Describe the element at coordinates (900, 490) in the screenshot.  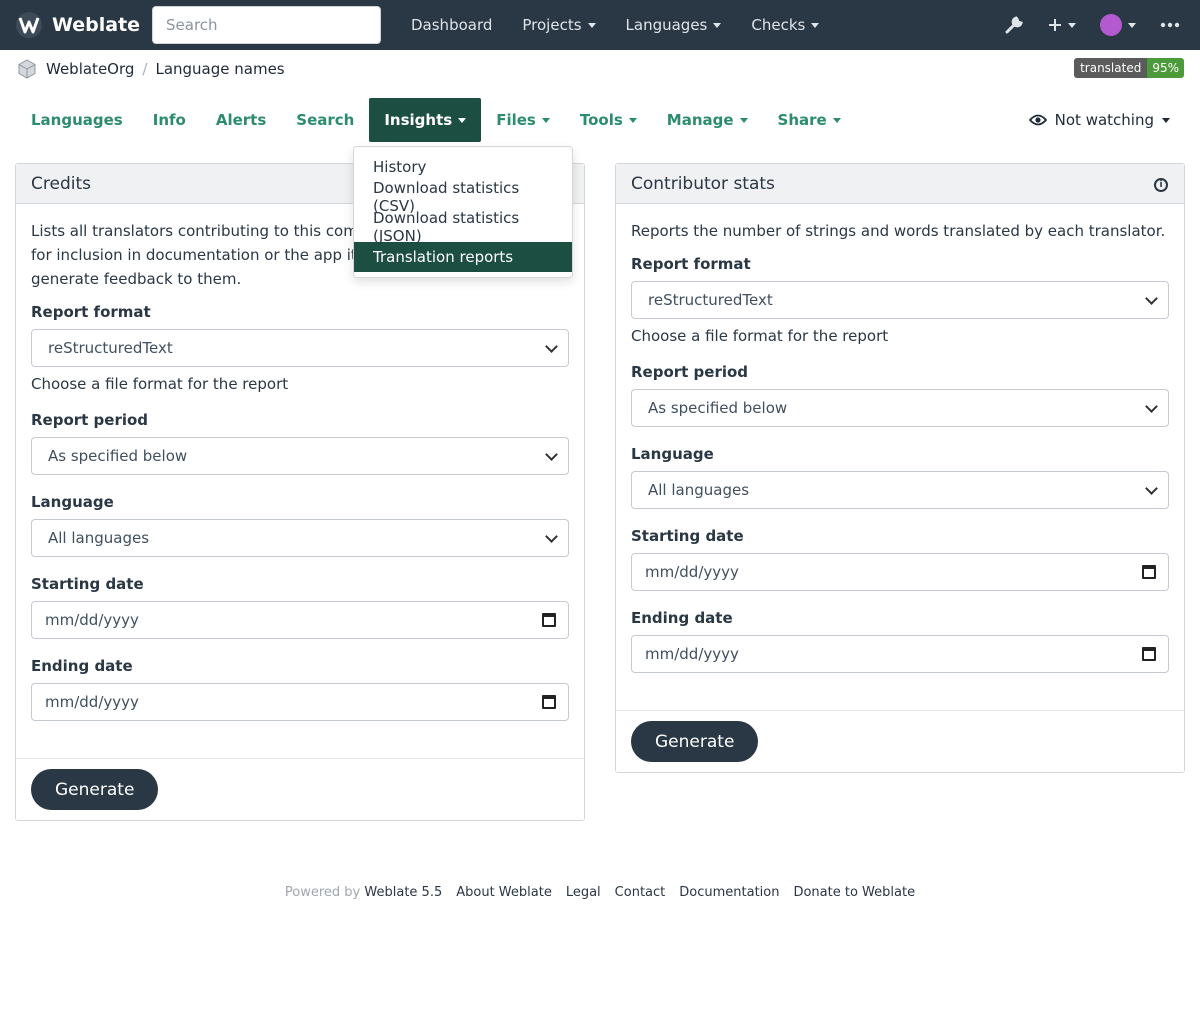
I see `stats-language-select: All languages` at that location.